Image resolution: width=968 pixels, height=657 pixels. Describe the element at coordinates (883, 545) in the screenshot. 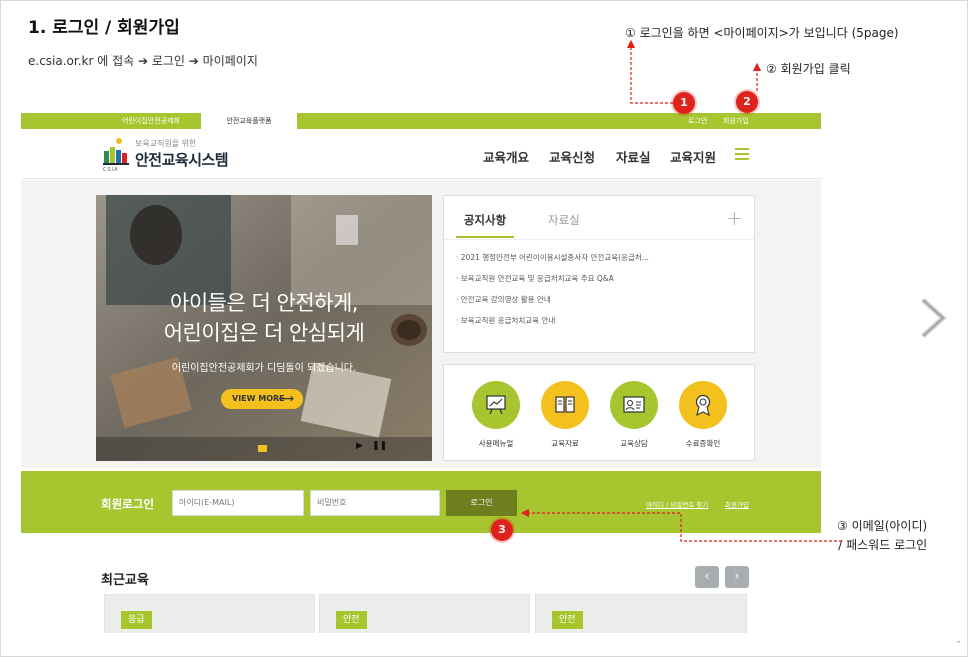

I see `annotation-note-3-line2: / 패스워드 로그인` at that location.